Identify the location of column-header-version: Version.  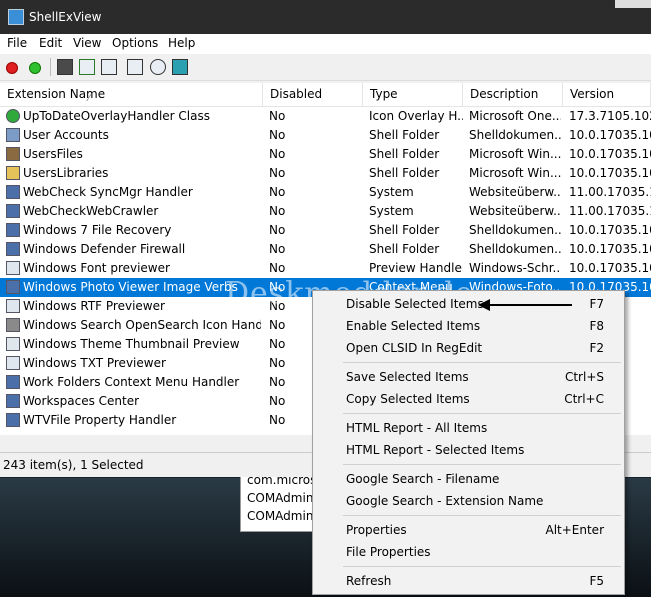
(607, 94).